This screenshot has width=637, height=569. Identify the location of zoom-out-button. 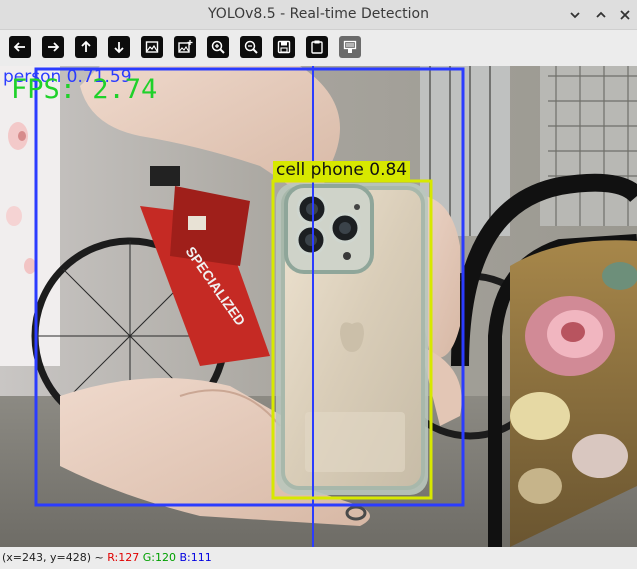
(251, 47).